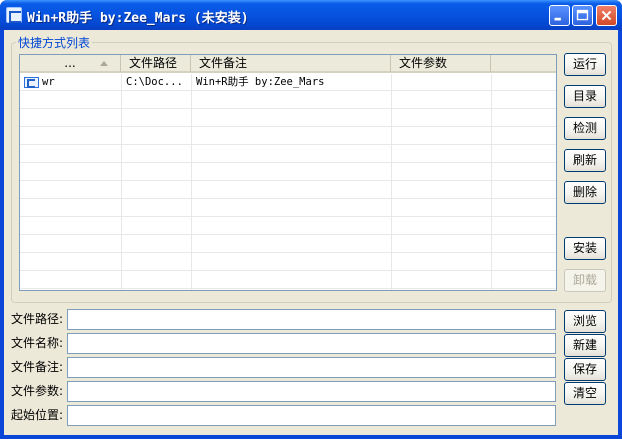 The height and width of the screenshot is (439, 622). I want to click on file-path-input, so click(311, 319).